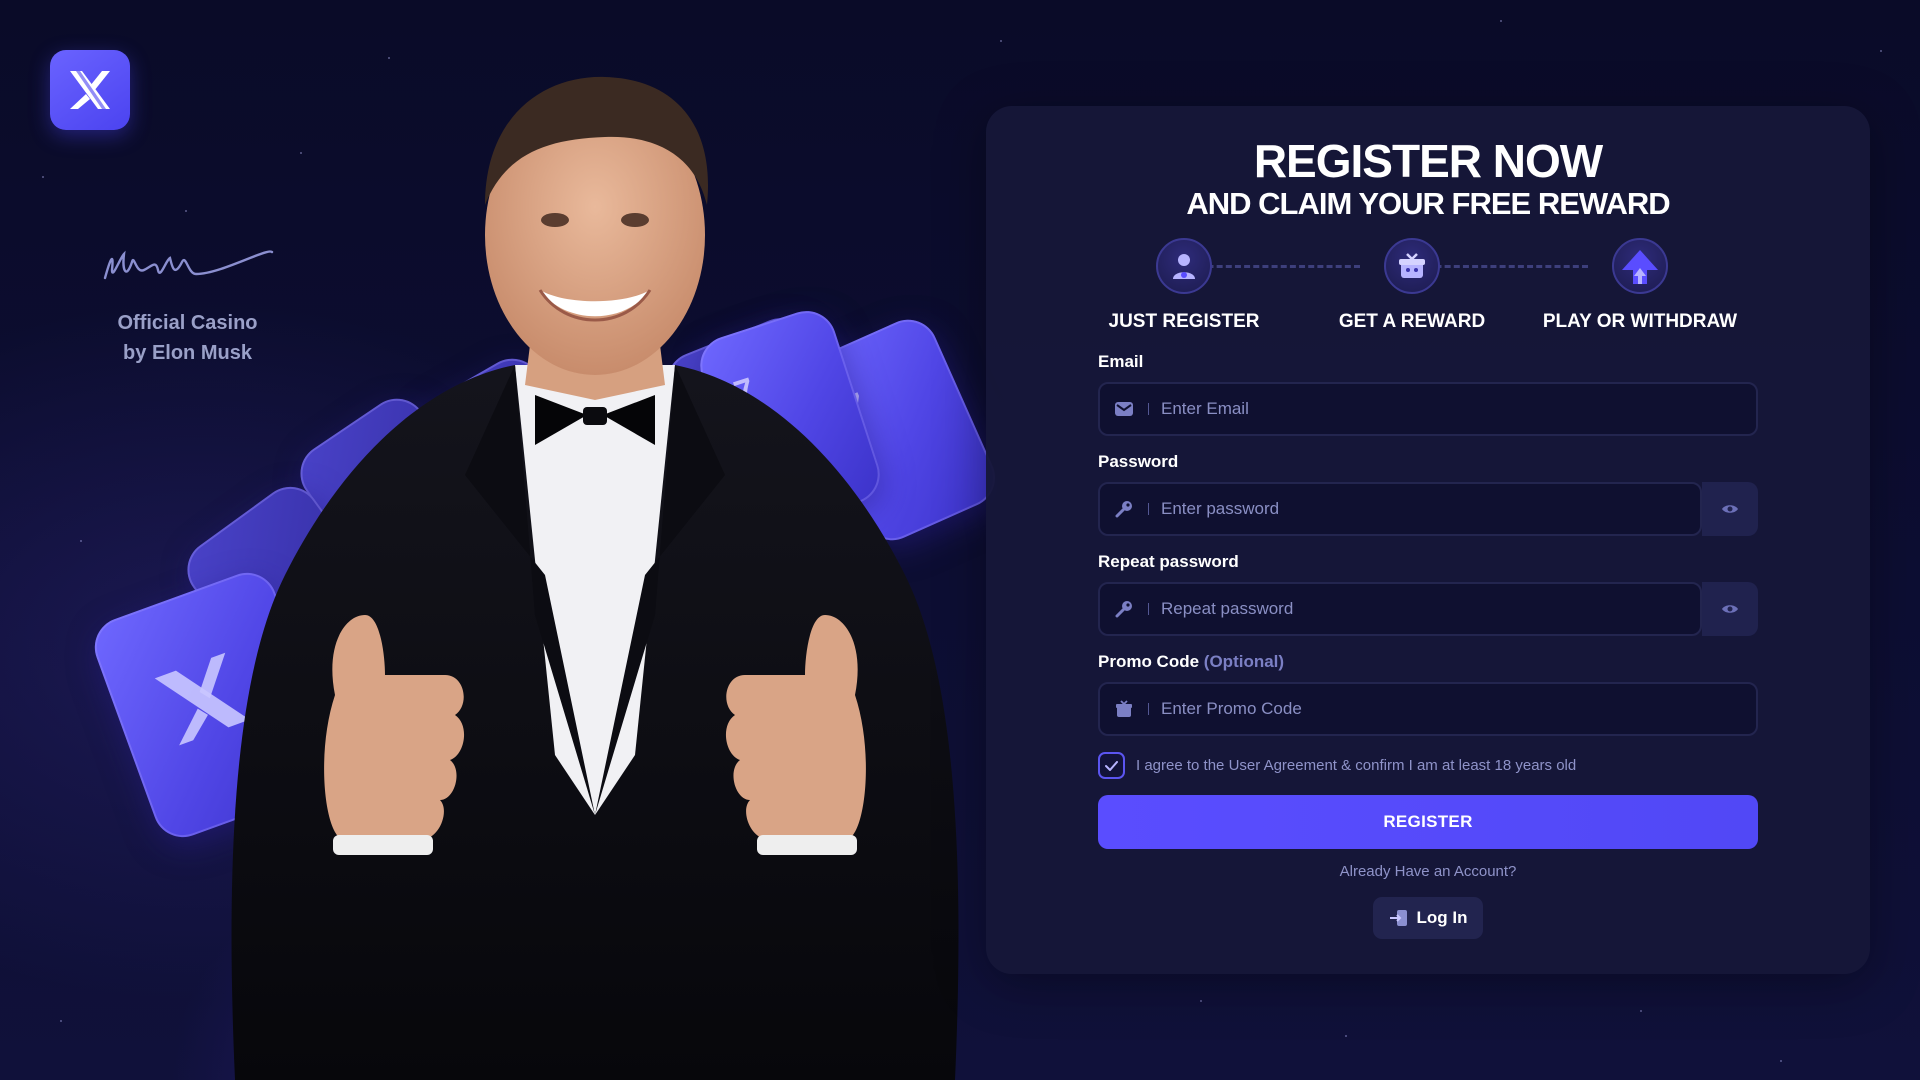 The width and height of the screenshot is (1920, 1080). Describe the element at coordinates (1412, 321) in the screenshot. I see `step-reward-label: GET A REWARD` at that location.